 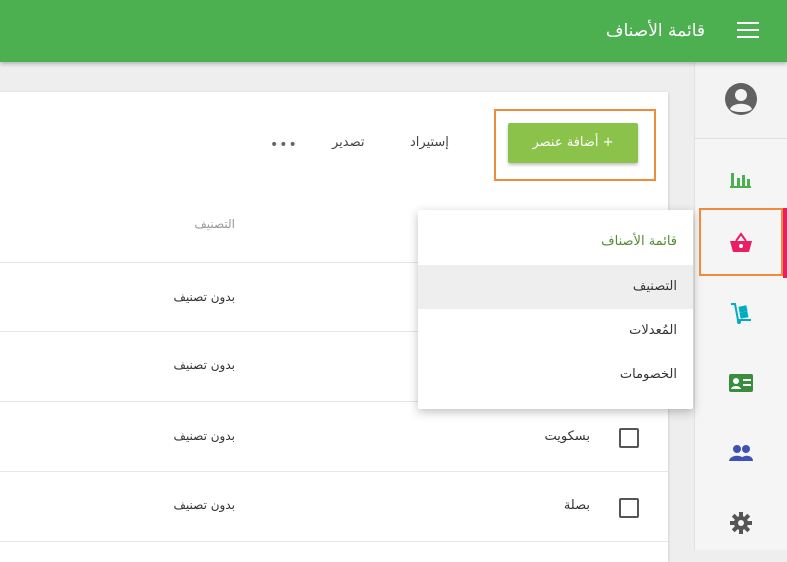 I want to click on category-column-header: التصنيف, so click(x=214, y=224).